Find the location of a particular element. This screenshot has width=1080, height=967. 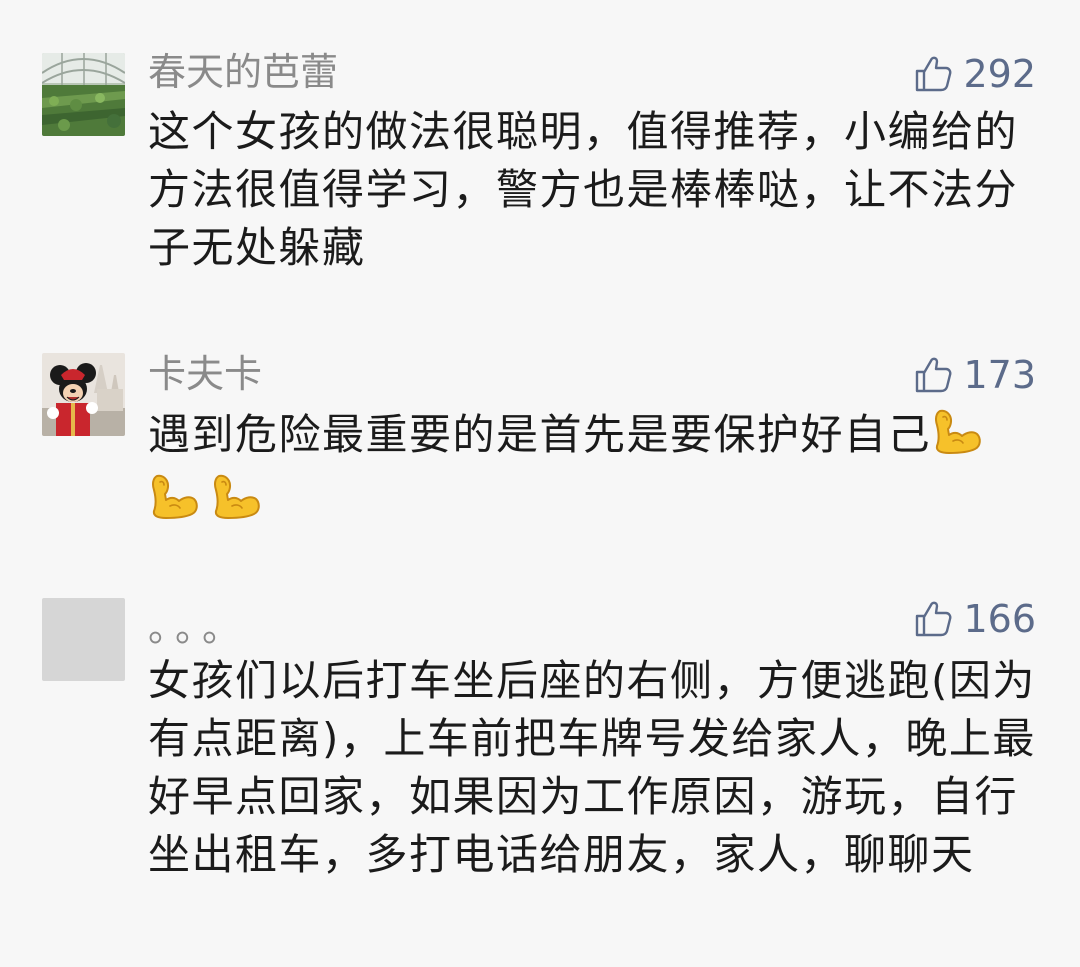

like-button: 166 is located at coordinates (974, 619).